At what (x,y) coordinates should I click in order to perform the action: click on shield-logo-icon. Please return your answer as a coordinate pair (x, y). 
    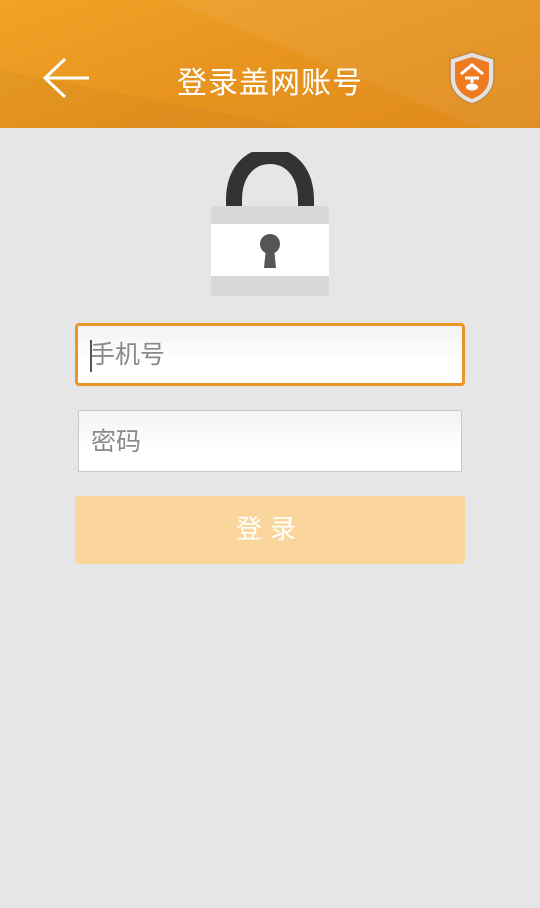
    Looking at the image, I should click on (472, 78).